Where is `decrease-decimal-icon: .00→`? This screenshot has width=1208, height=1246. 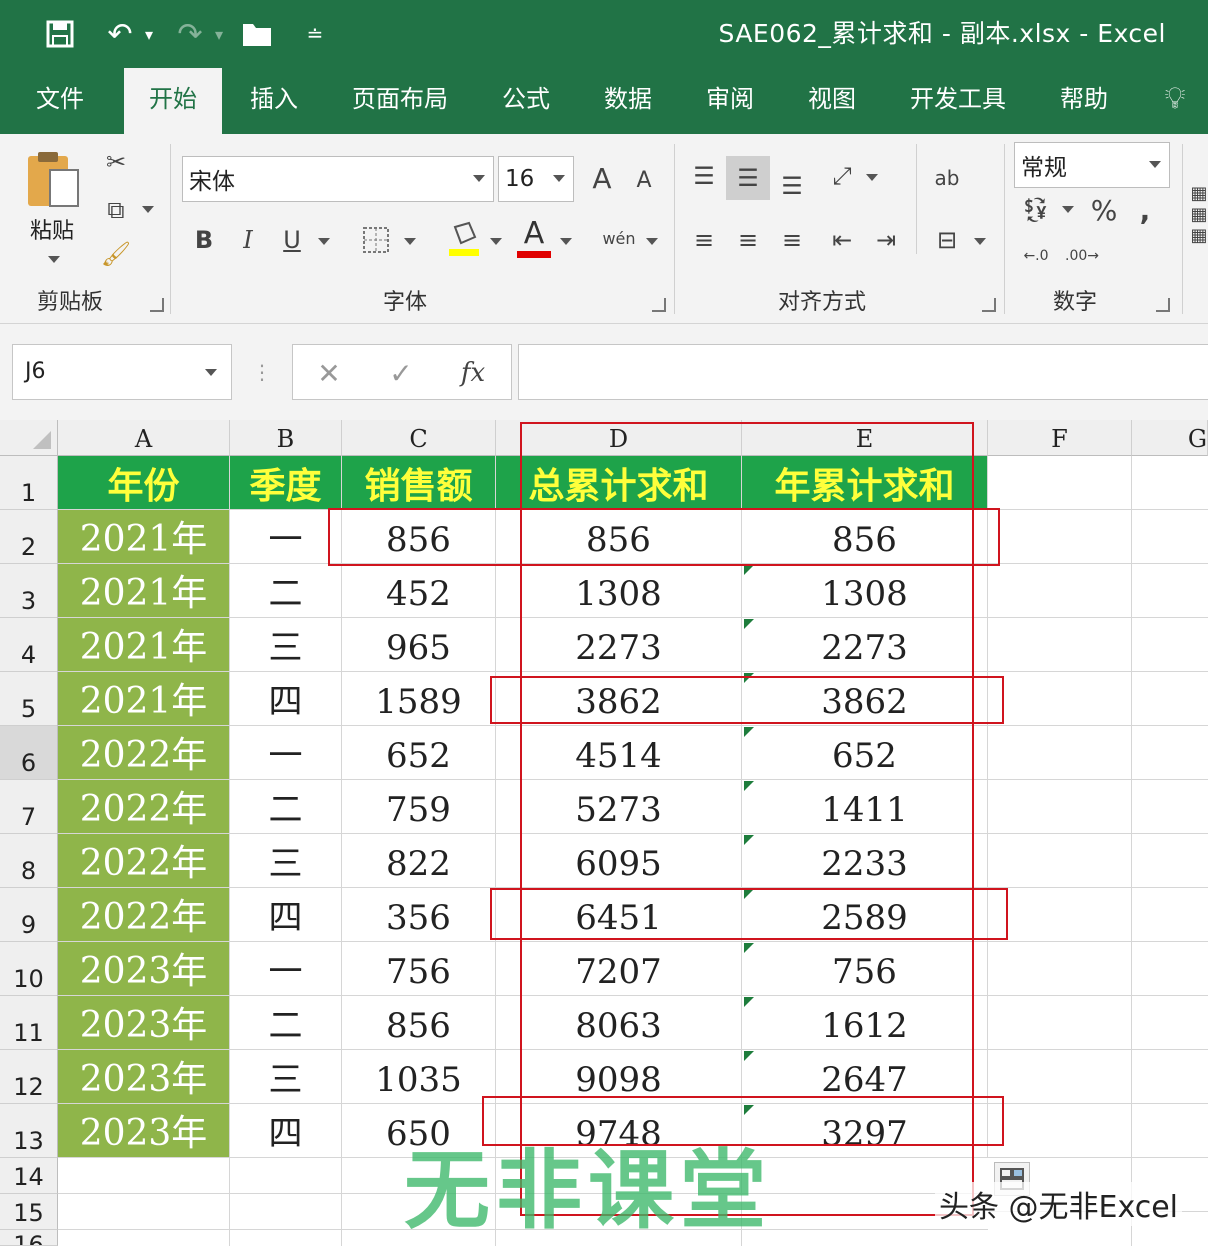
decrease-decimal-icon: .00→ is located at coordinates (1082, 256).